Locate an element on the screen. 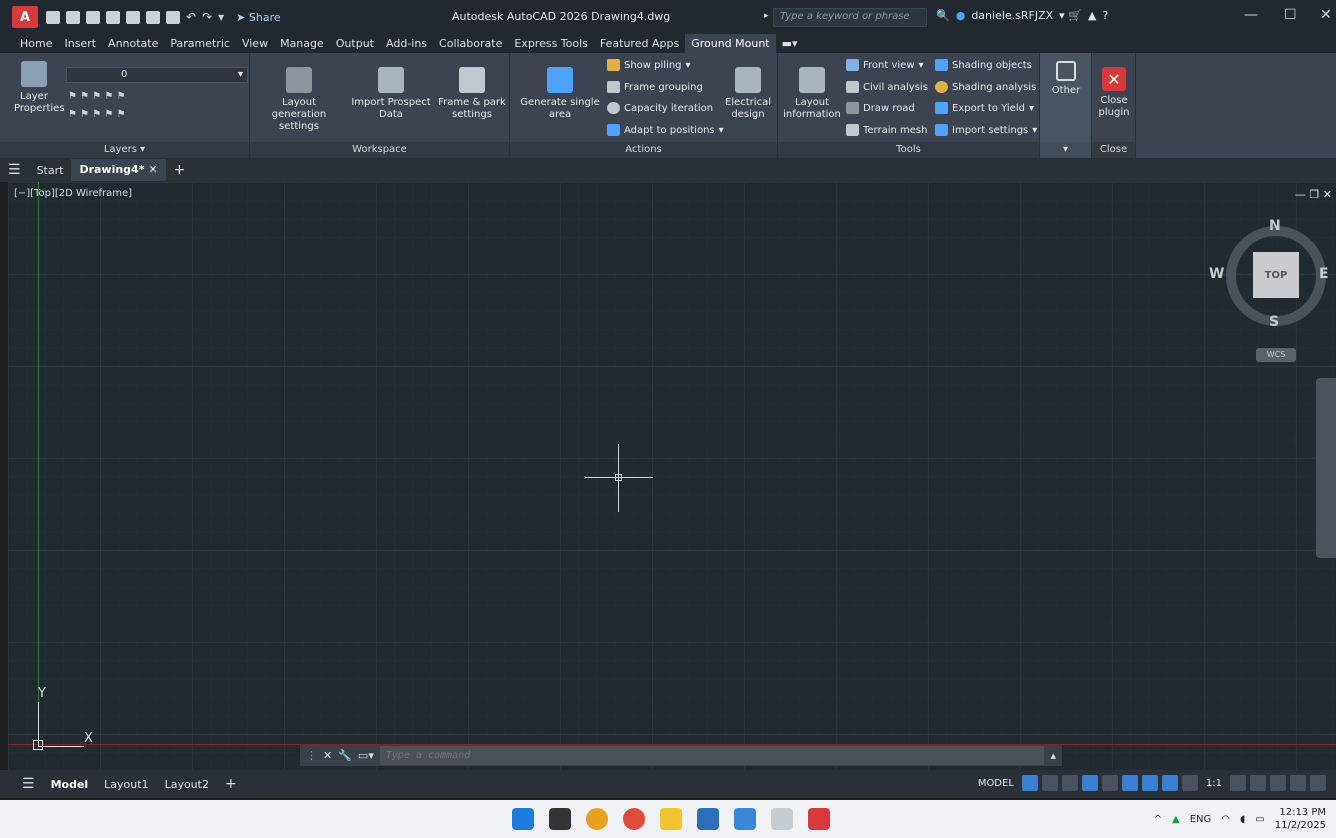  tab-express-tools: Express Tools is located at coordinates (551, 43).